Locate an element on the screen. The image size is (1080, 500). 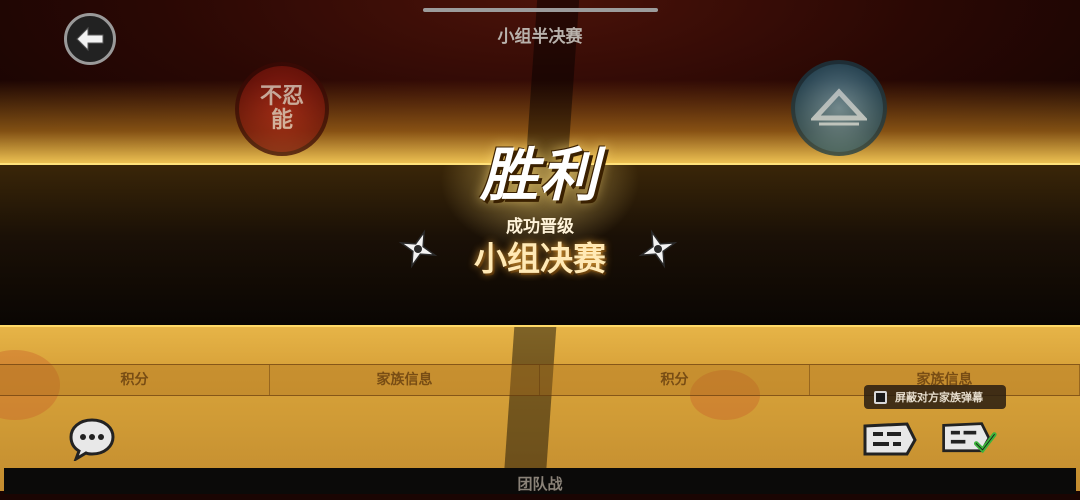
victory-title: 胜利 is located at coordinates (539, 175).